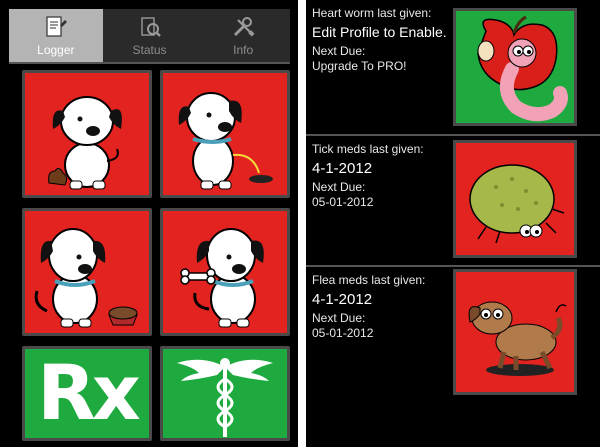 This screenshot has height=447, width=600. Describe the element at coordinates (339, 318) in the screenshot. I see `flea-due-label: Next Due:` at that location.